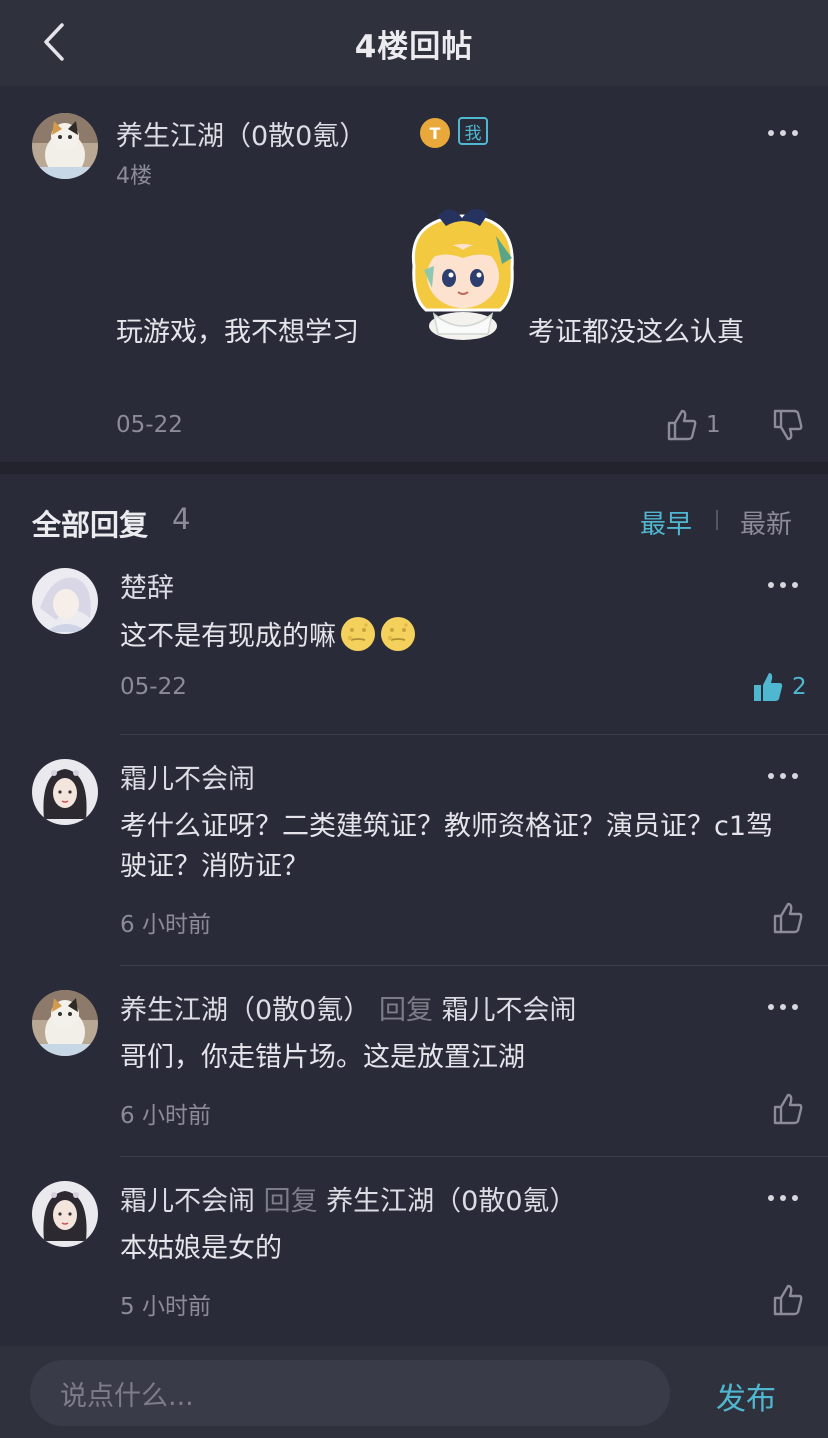 This screenshot has width=828, height=1438. I want to click on post-content: 玩游戏，我不想学习 考证都没这么认真, so click(456, 281).